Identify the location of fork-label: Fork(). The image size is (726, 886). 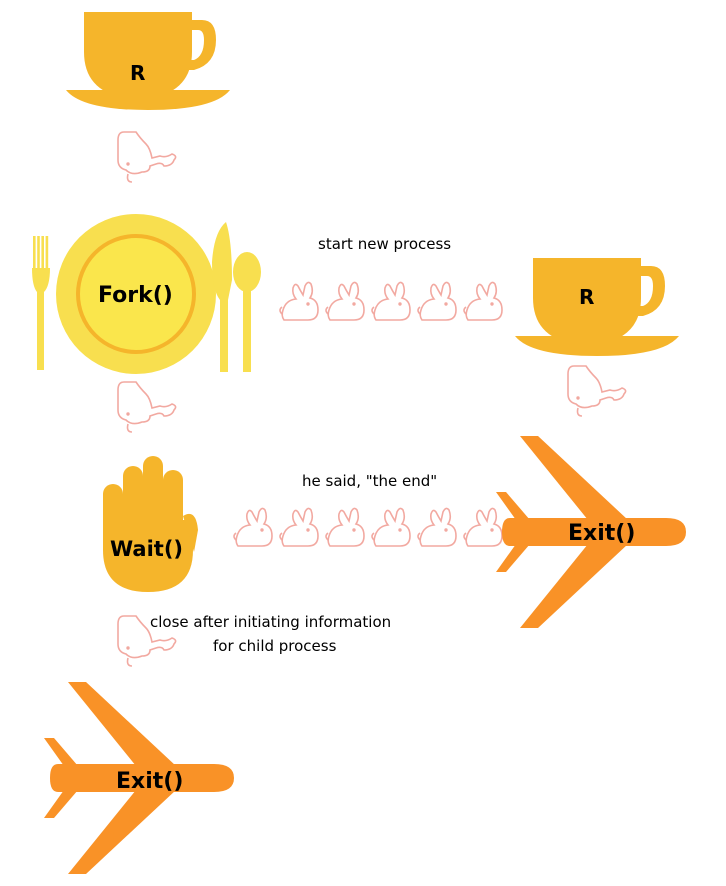
(135, 295).